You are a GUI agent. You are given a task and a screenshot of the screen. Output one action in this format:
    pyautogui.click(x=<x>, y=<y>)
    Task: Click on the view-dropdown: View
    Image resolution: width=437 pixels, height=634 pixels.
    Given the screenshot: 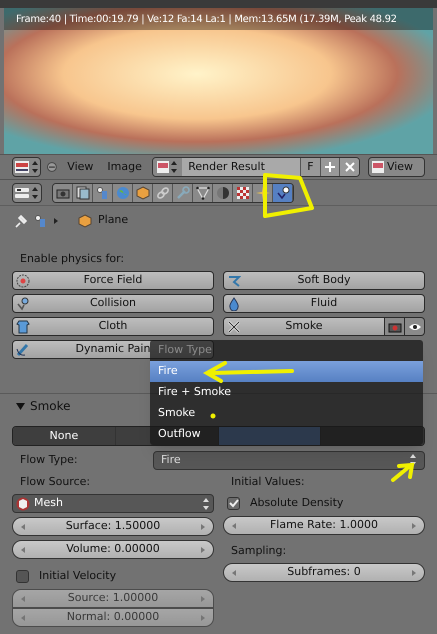 What is the action you would take?
    pyautogui.click(x=396, y=167)
    